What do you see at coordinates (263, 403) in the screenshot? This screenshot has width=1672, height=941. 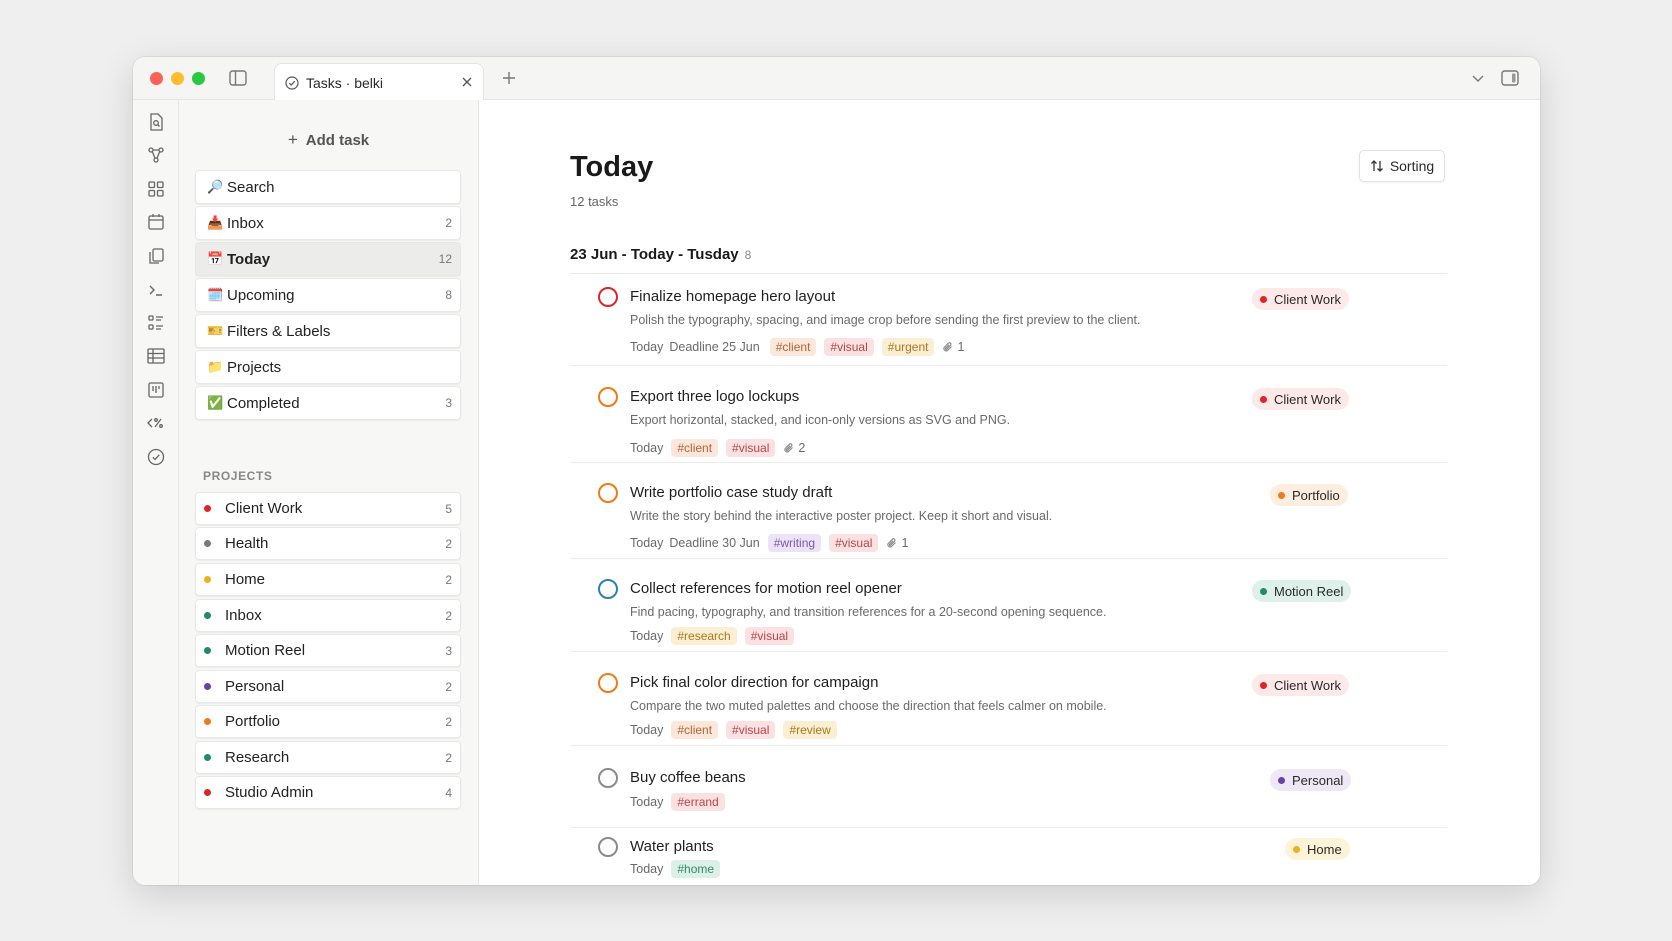 I see `sidebar-item-label: Completed` at bounding box center [263, 403].